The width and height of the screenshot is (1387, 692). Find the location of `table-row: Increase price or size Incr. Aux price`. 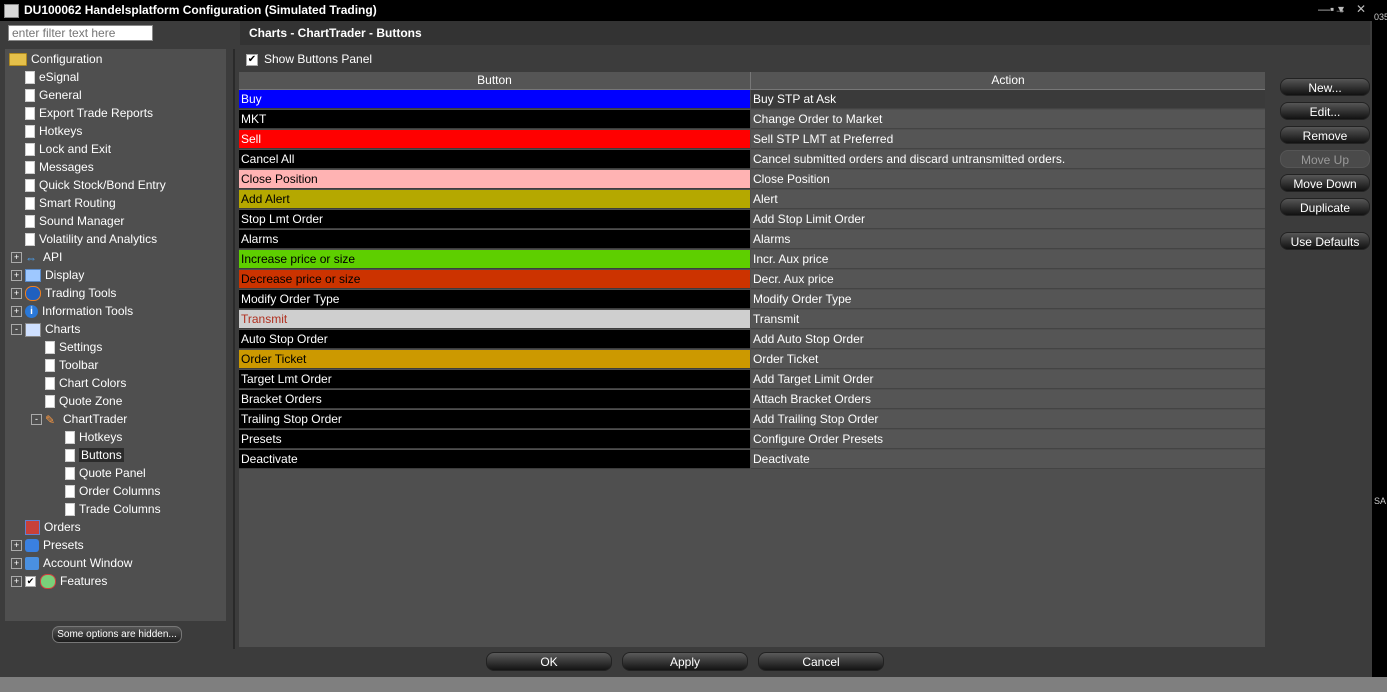

table-row: Increase price or size Incr. Aux price is located at coordinates (752, 259).